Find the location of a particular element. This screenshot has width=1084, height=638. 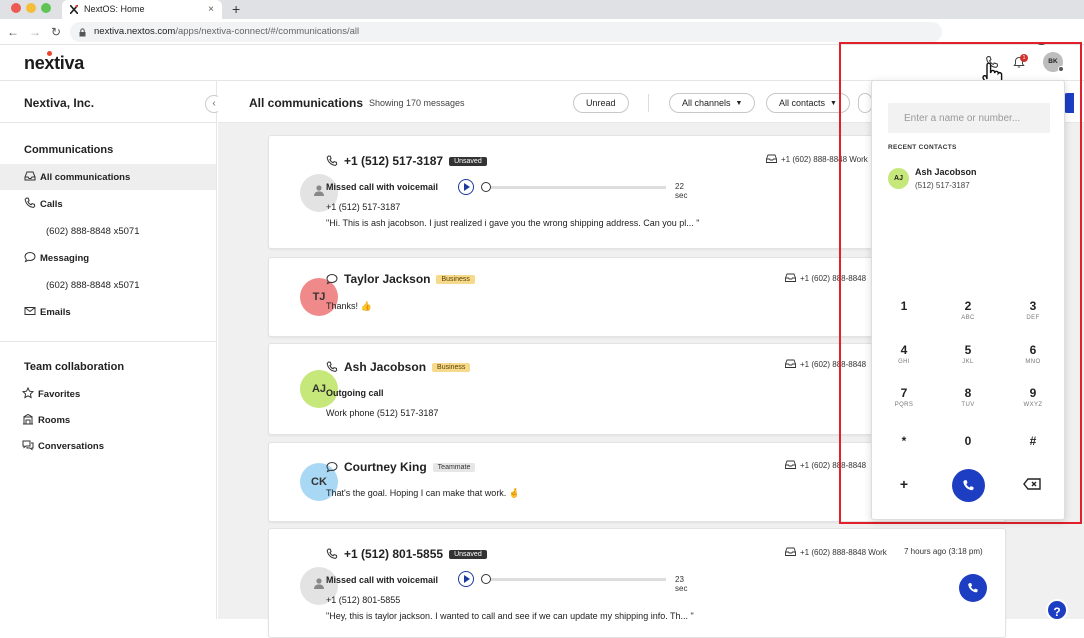

key-letters: JKL is located at coordinates (968, 362).